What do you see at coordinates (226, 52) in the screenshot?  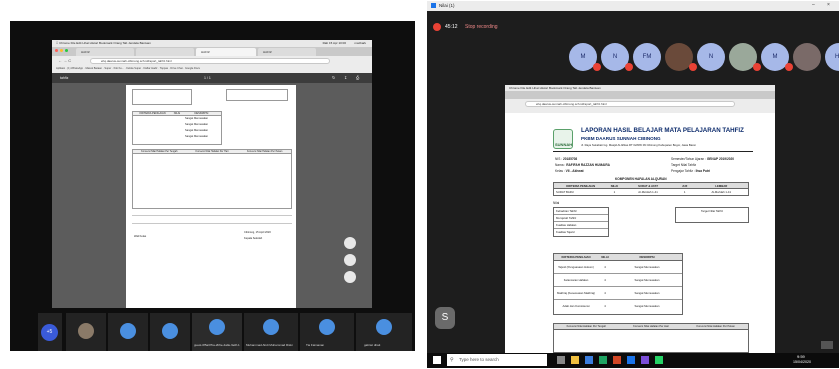 I see `browser-tab-active: HAFIZ` at bounding box center [226, 52].